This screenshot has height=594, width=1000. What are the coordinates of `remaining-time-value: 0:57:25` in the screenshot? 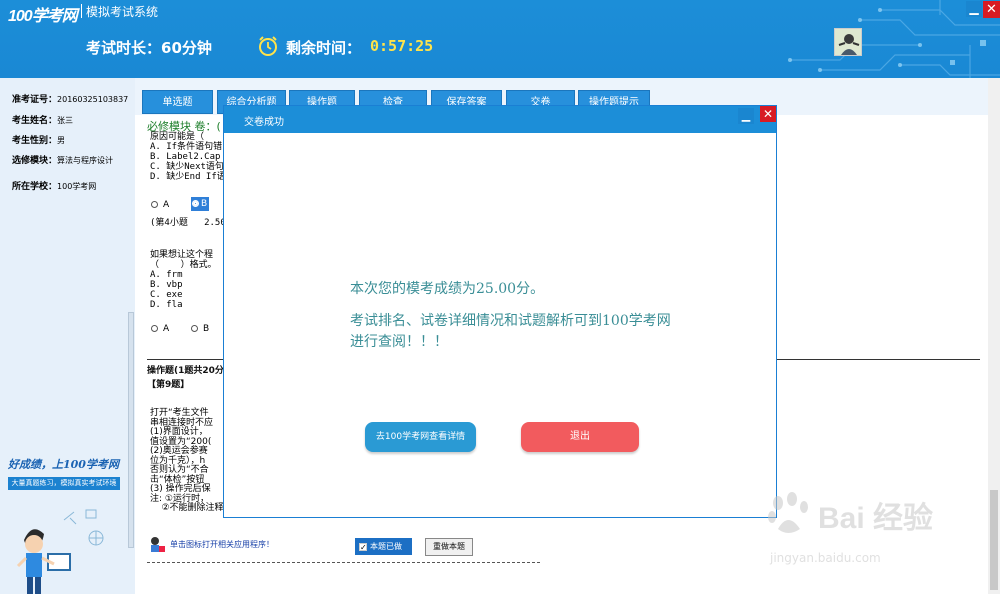 It's located at (402, 46).